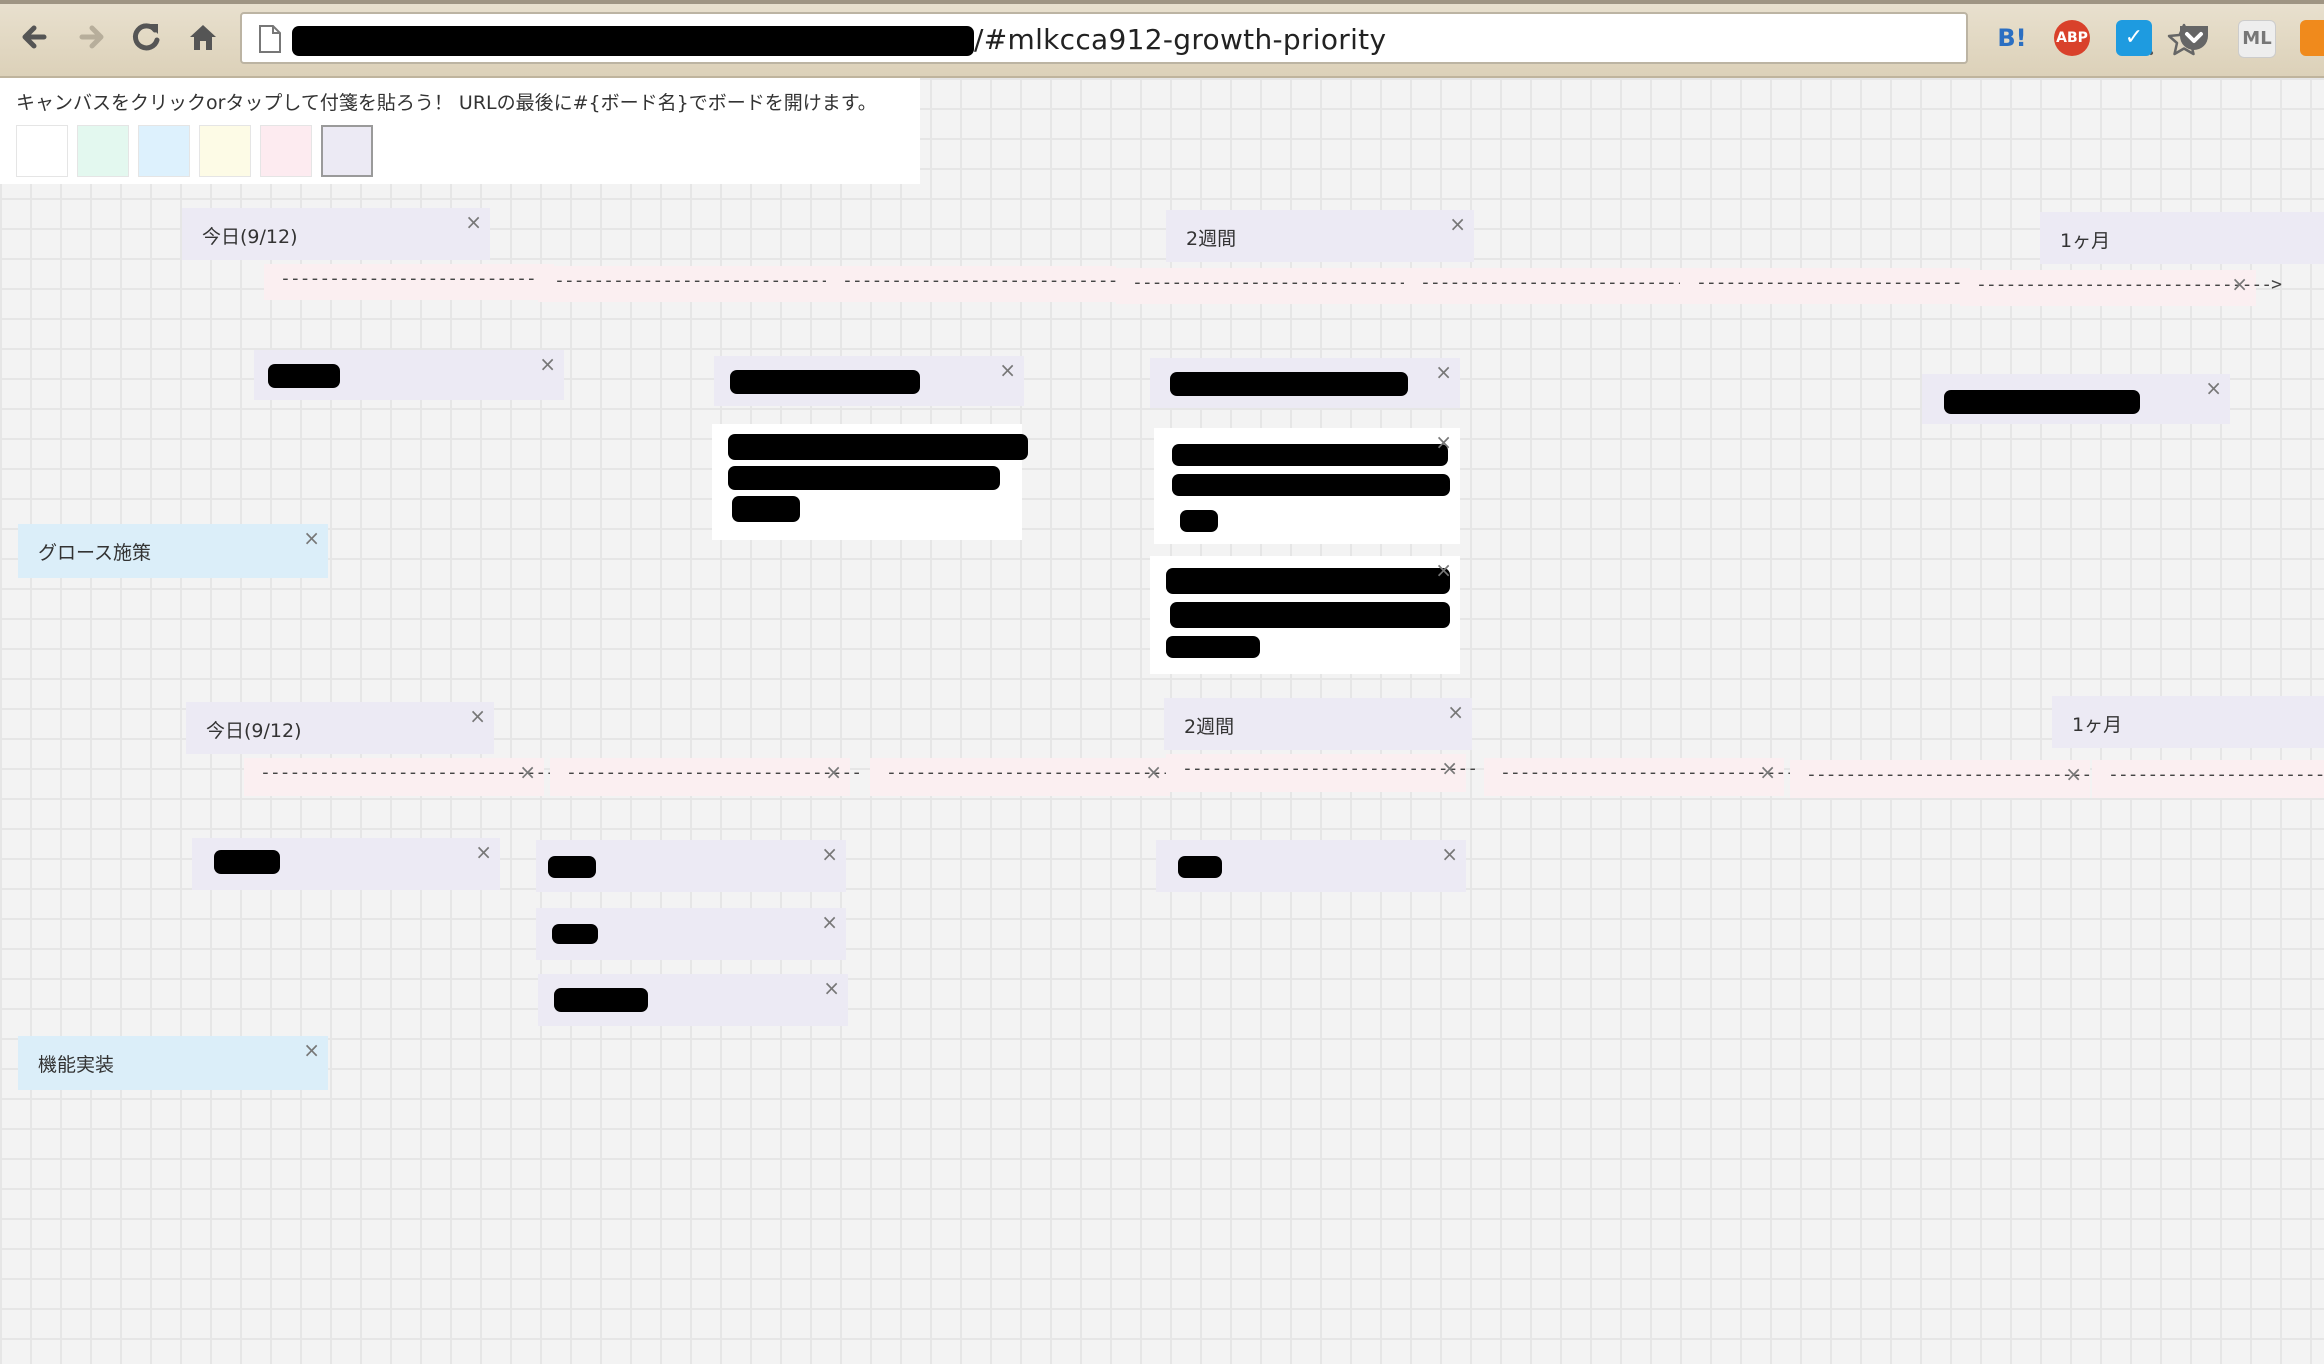  Describe the element at coordinates (2012, 38) in the screenshot. I see `hatena-bookmark-icon: B!` at that location.